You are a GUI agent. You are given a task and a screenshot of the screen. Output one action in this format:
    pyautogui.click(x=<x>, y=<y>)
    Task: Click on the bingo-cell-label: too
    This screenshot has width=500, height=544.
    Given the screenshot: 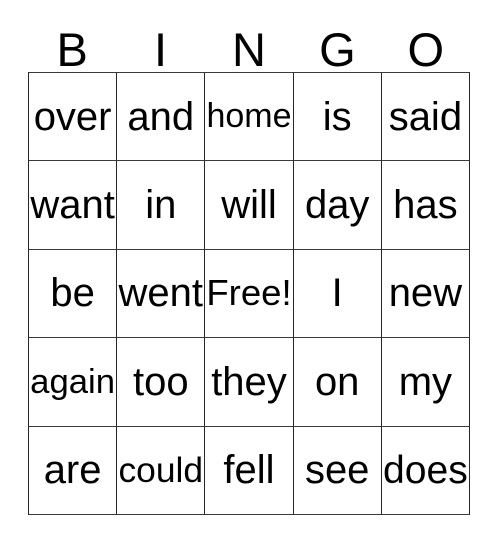 What is the action you would take?
    pyautogui.click(x=160, y=381)
    